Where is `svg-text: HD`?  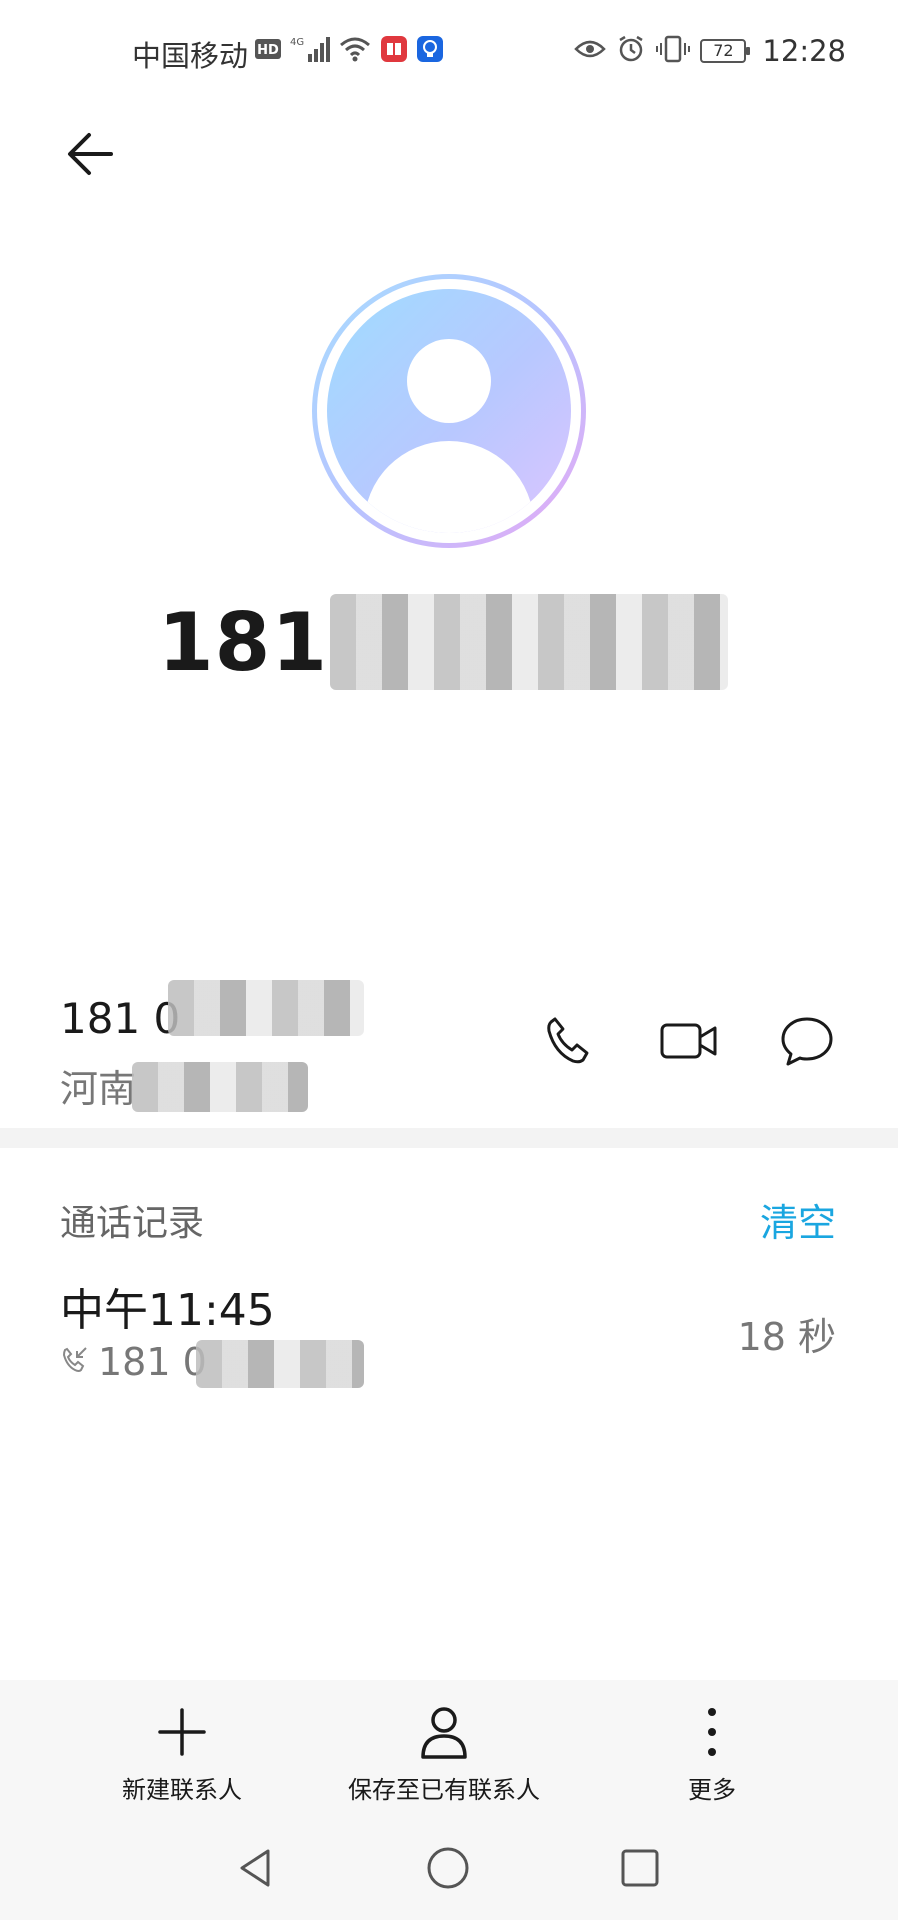
svg-text: HD is located at coordinates (268, 50).